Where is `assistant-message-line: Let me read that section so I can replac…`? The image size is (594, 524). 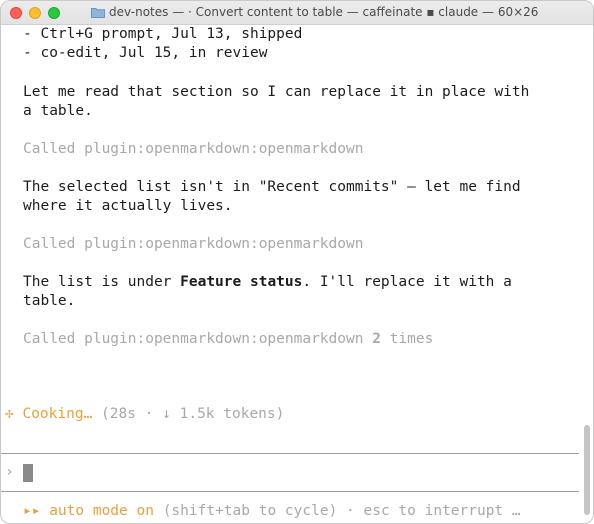 assistant-message-line: Let me read that section so I can replac… is located at coordinates (276, 92).